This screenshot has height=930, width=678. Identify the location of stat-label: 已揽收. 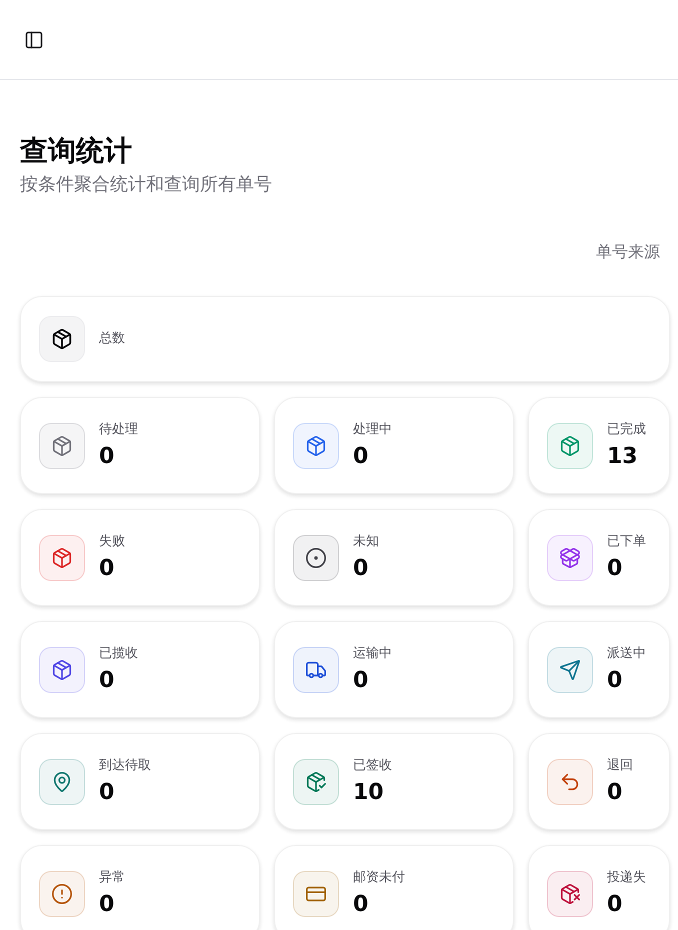
(118, 653).